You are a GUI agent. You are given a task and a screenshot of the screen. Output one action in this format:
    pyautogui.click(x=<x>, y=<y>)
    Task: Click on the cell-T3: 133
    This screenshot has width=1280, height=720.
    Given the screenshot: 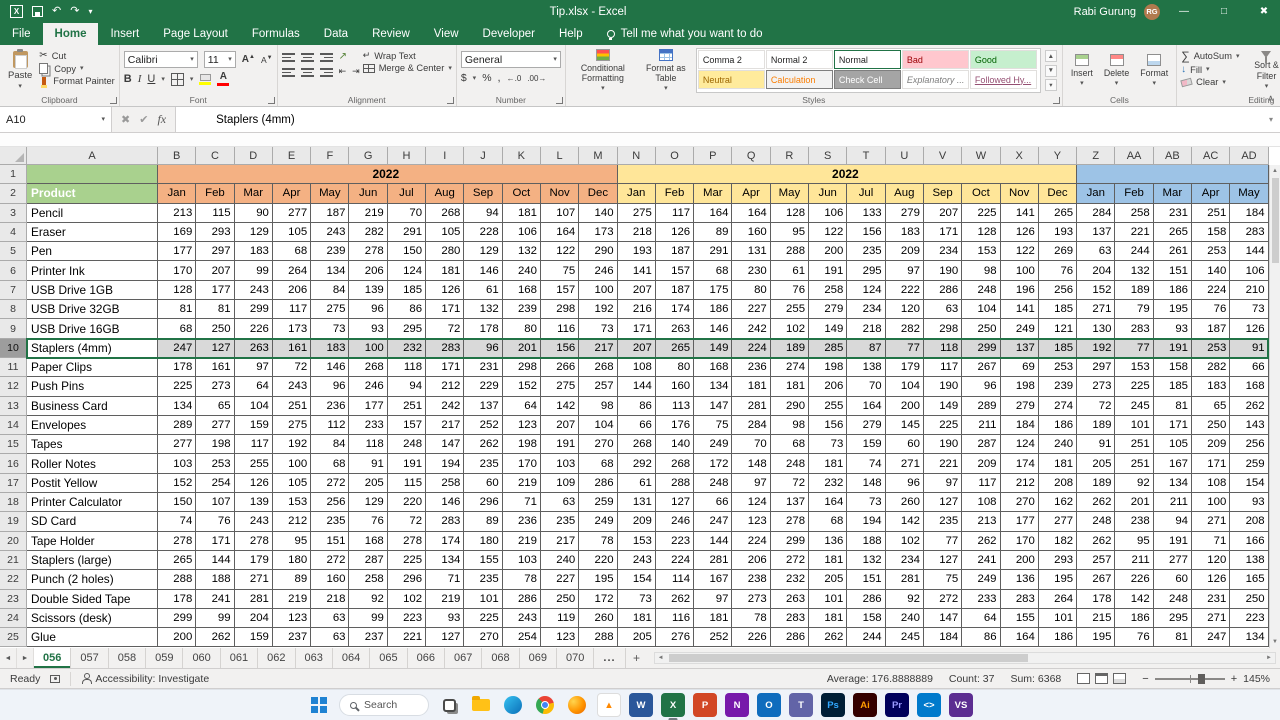 What is the action you would take?
    pyautogui.click(x=866, y=213)
    